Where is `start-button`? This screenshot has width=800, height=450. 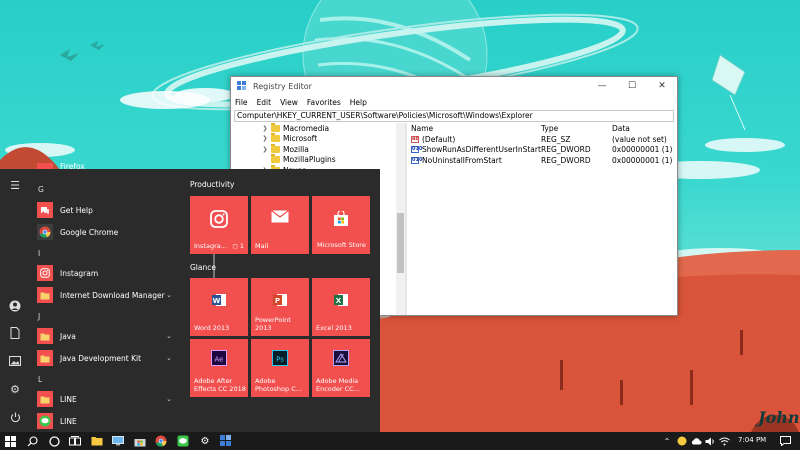 start-button is located at coordinates (10, 441).